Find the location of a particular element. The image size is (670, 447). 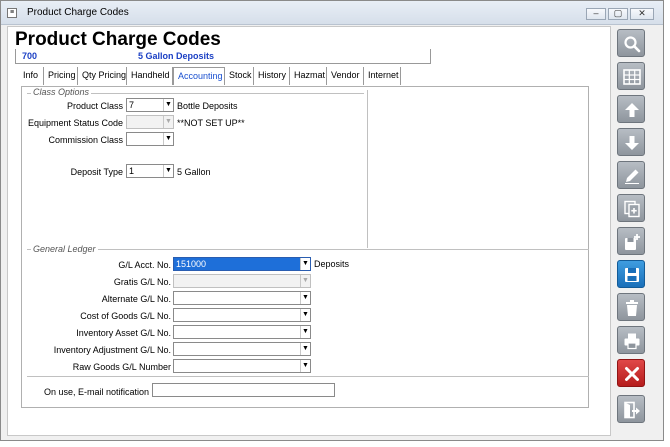

general-ledger-bottom-border is located at coordinates (308, 376).